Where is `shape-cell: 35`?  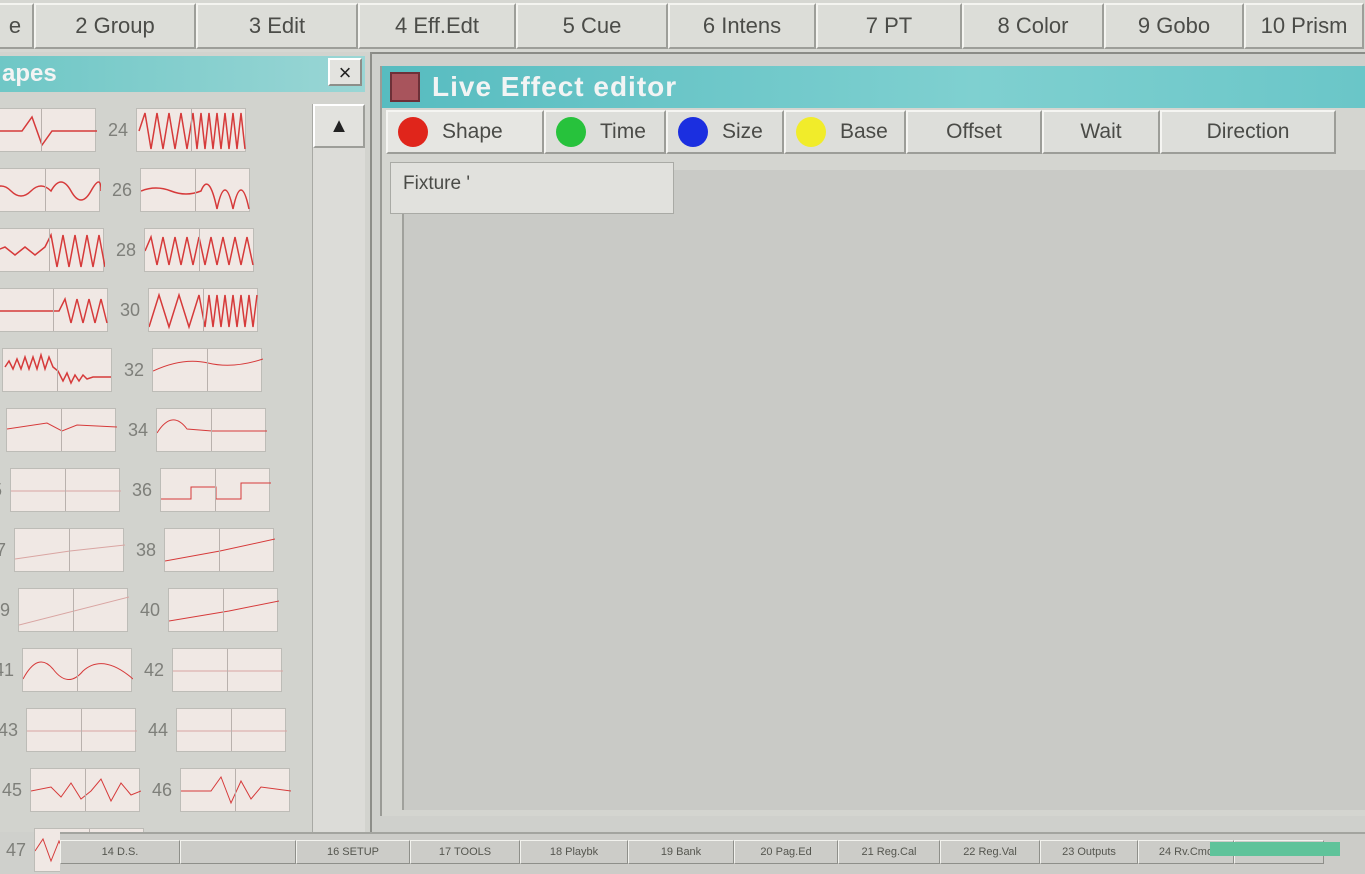
shape-cell: 35 is located at coordinates (62, 490).